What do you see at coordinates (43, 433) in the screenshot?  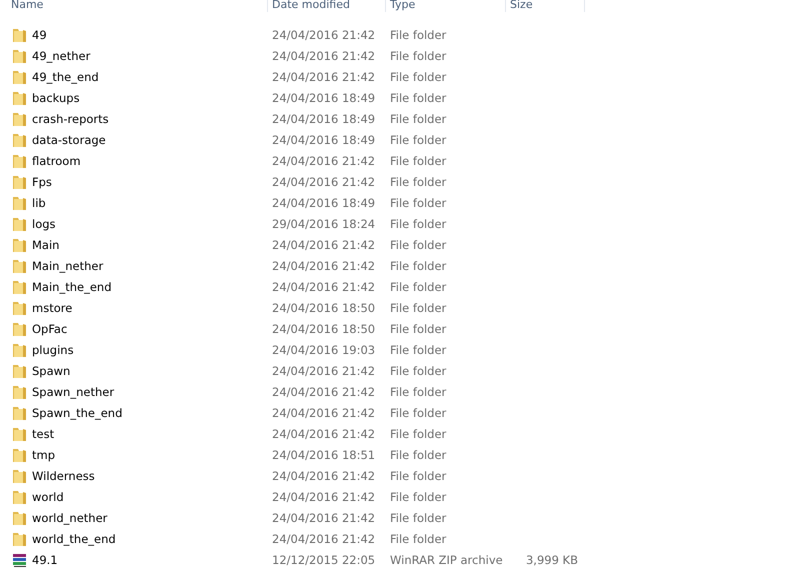 I see `file-name: test` at bounding box center [43, 433].